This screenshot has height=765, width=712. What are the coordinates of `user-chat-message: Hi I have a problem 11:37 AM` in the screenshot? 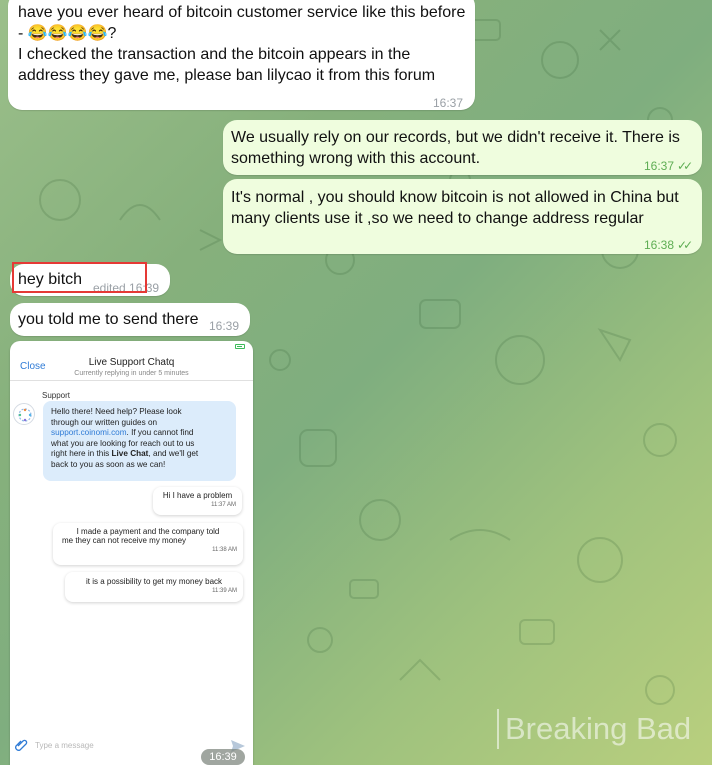 It's located at (197, 501).